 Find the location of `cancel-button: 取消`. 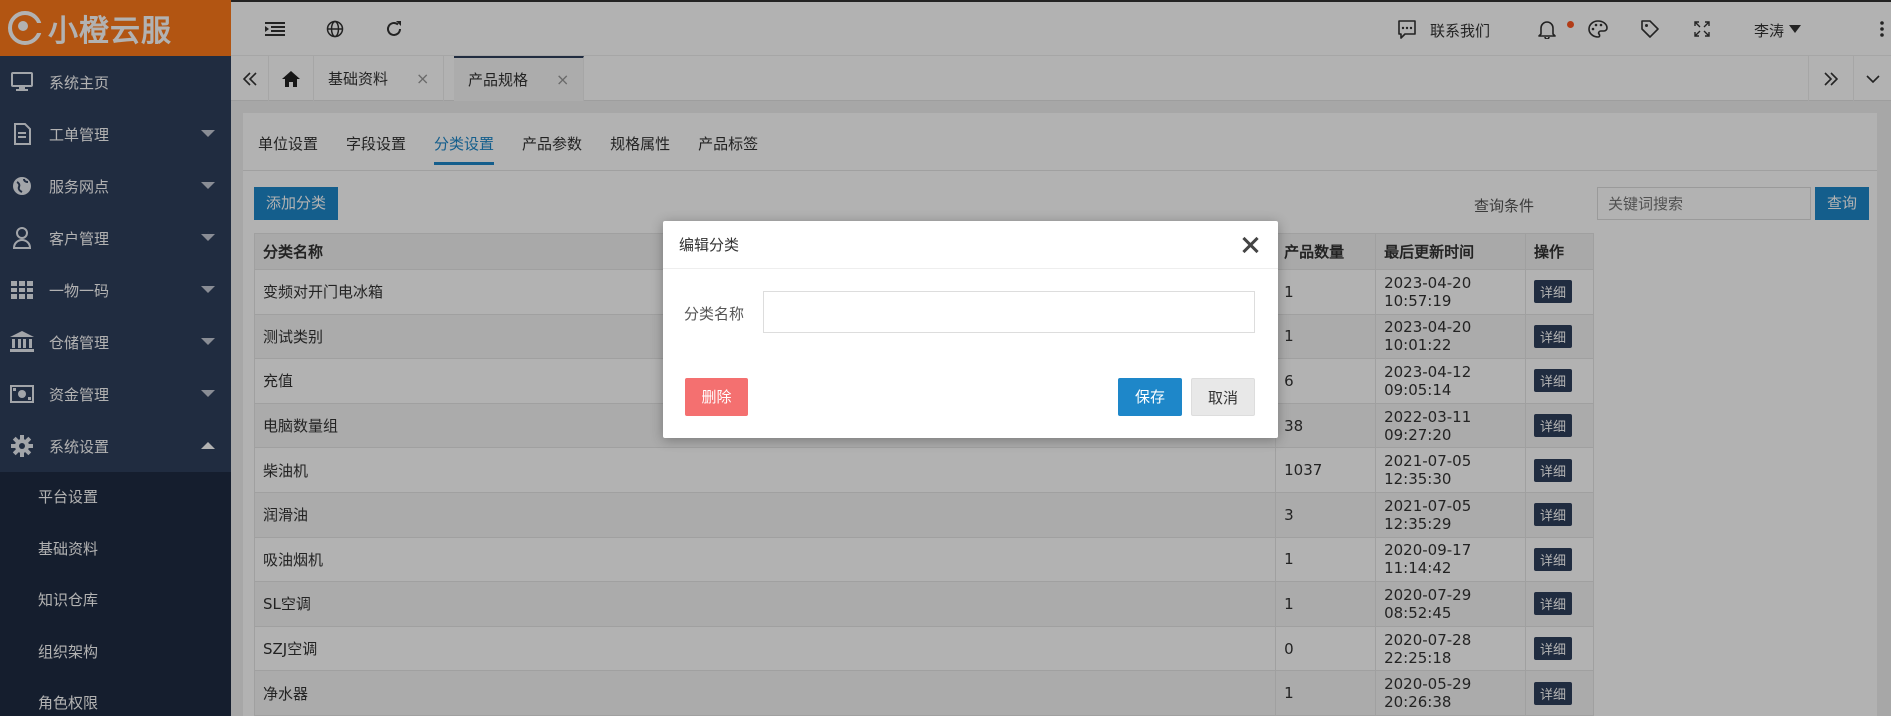

cancel-button: 取消 is located at coordinates (1223, 397).